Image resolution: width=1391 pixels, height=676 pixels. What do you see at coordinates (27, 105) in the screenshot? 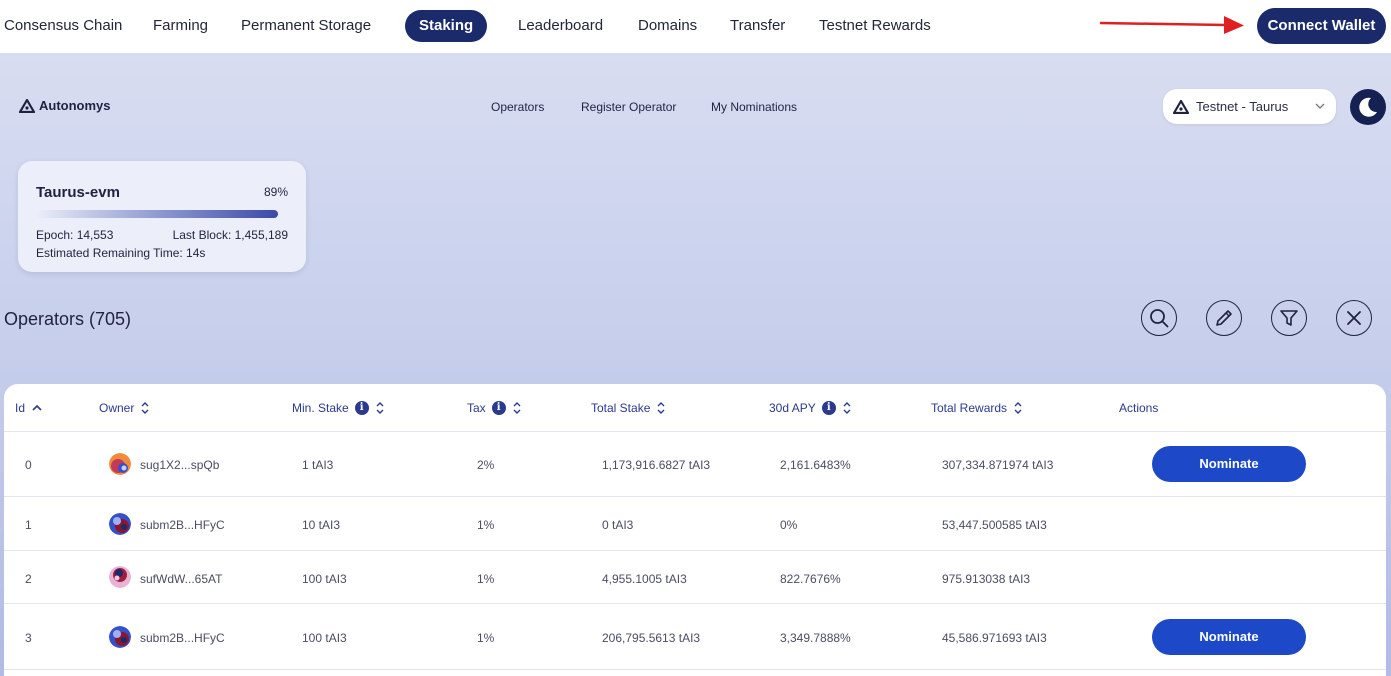
I see `autonomys-logo-icon` at bounding box center [27, 105].